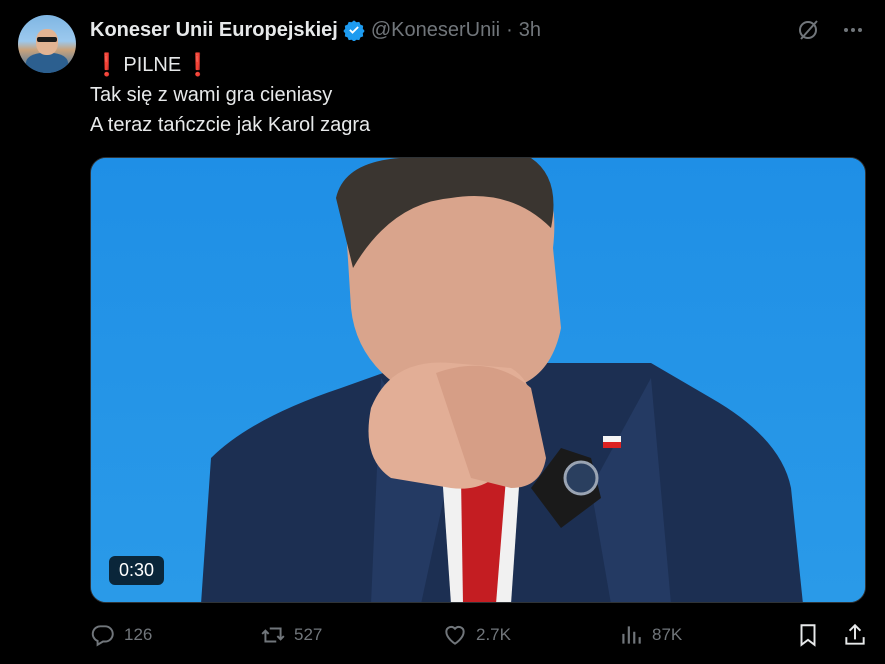 The width and height of the screenshot is (885, 664). What do you see at coordinates (121, 635) in the screenshot?
I see `reply-button: 126` at bounding box center [121, 635].